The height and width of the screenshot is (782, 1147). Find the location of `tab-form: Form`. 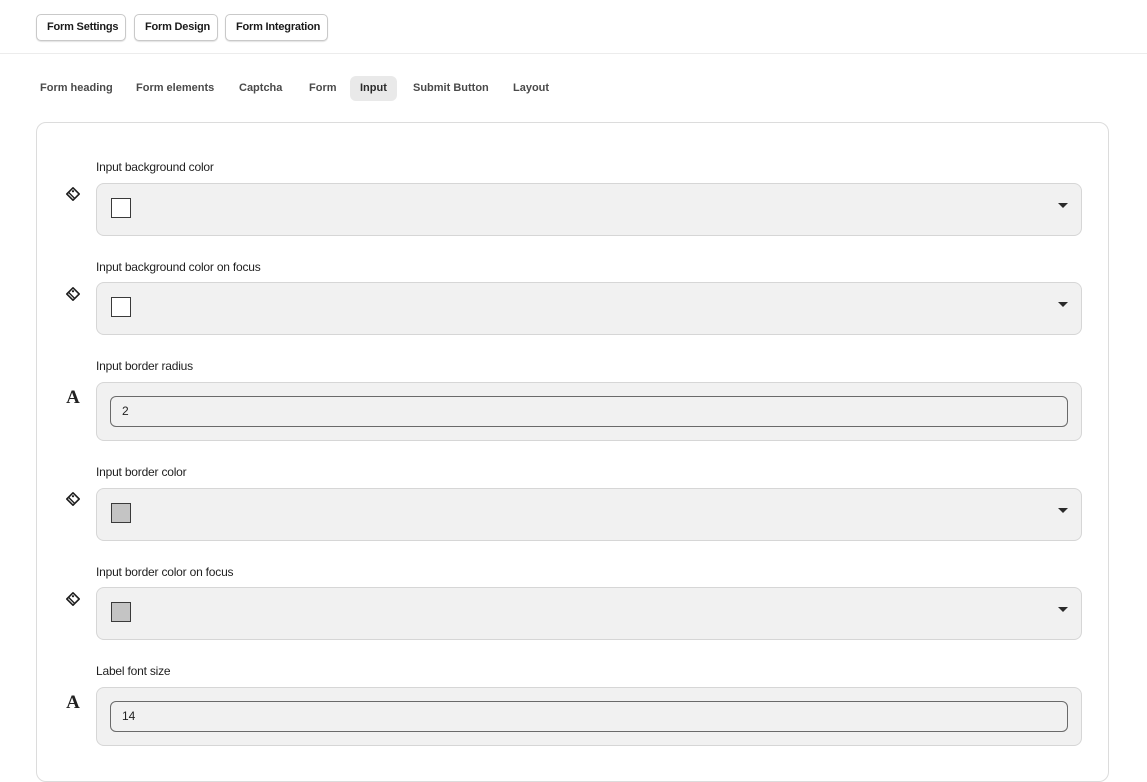

tab-form: Form is located at coordinates (323, 88).